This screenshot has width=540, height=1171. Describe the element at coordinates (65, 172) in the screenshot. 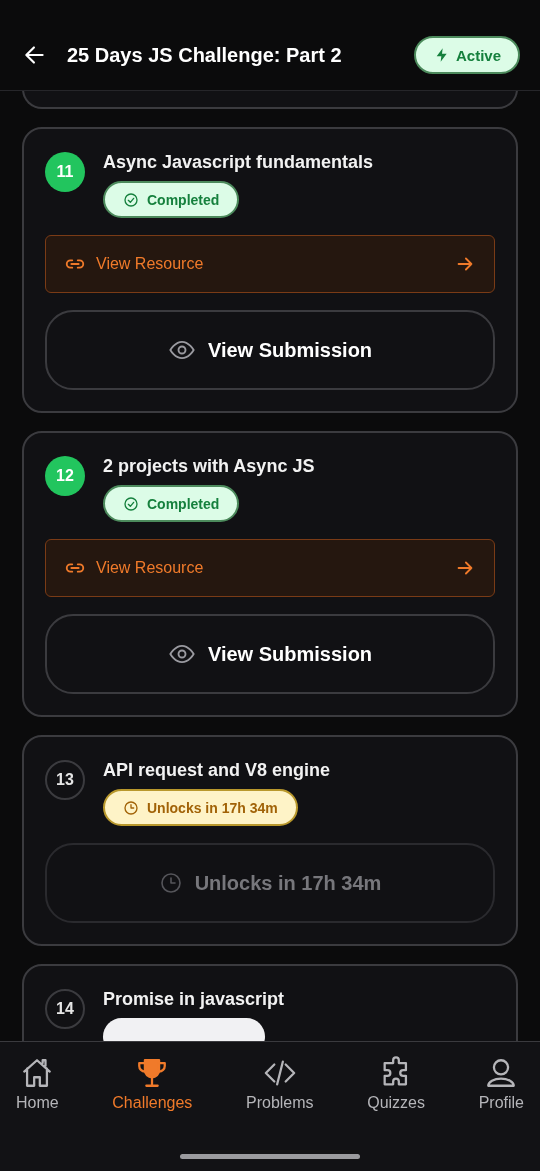

I see `day-number: 11` at that location.